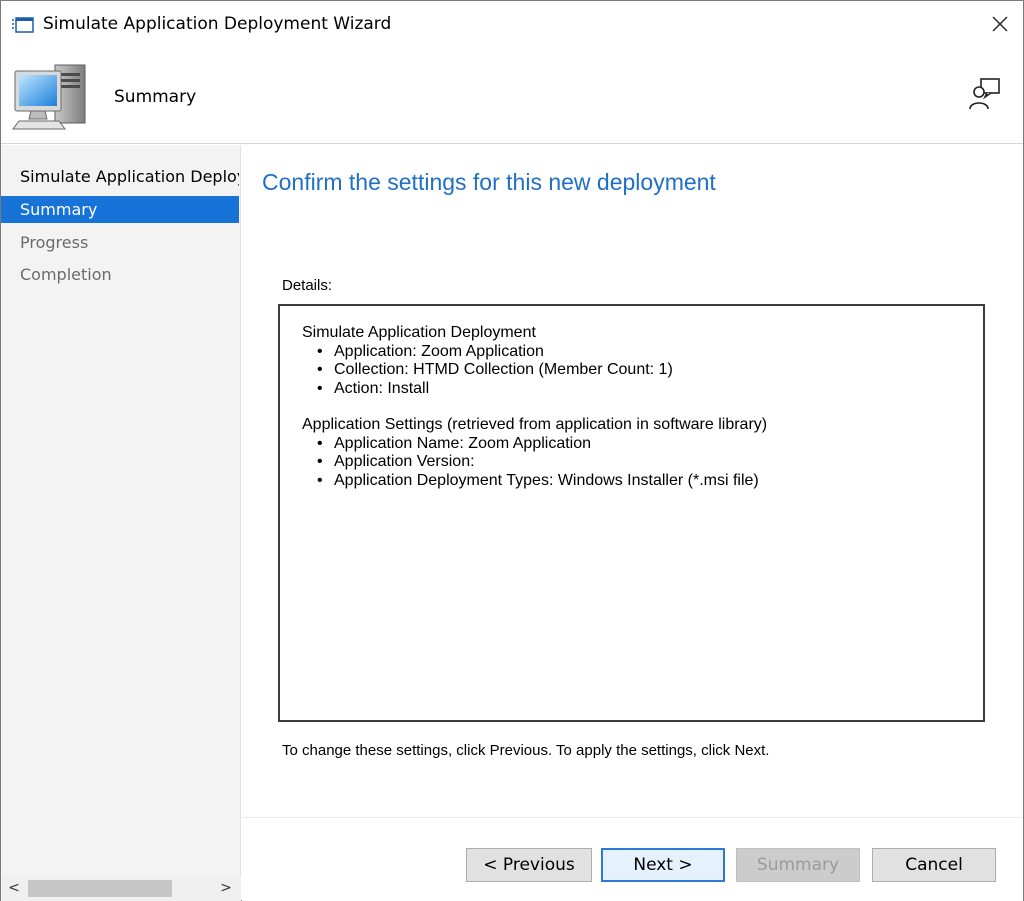  I want to click on list-item: Action: Install, so click(637, 389).